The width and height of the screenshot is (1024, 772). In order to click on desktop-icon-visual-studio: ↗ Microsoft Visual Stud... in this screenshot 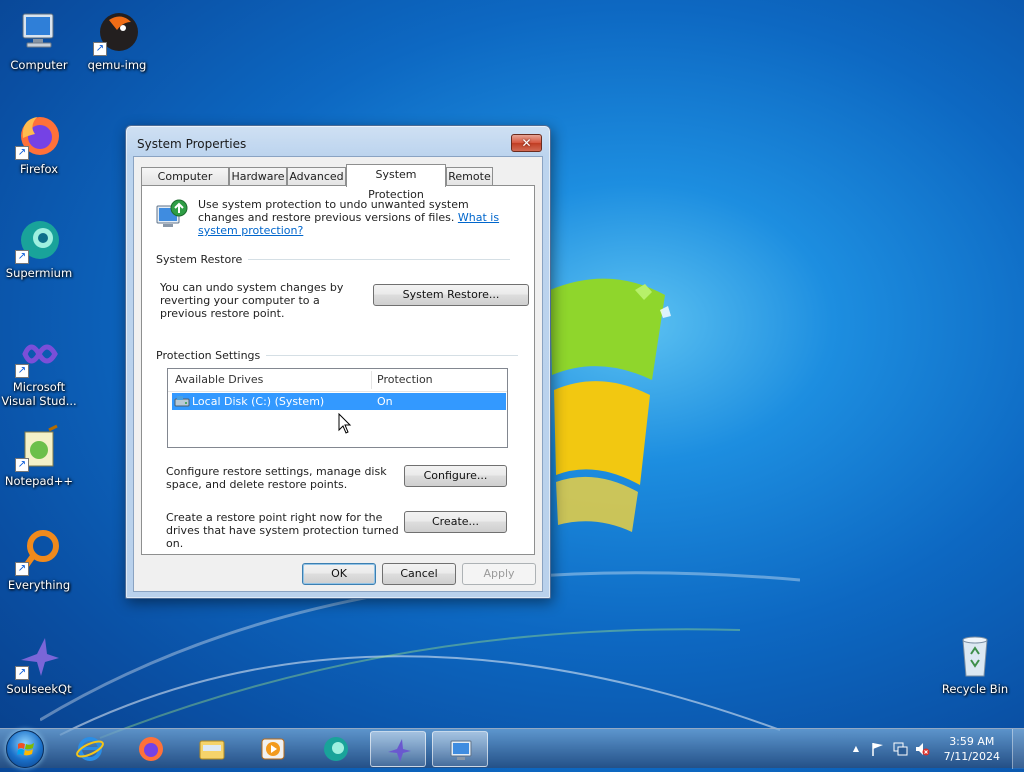, I will do `click(39, 369)`.